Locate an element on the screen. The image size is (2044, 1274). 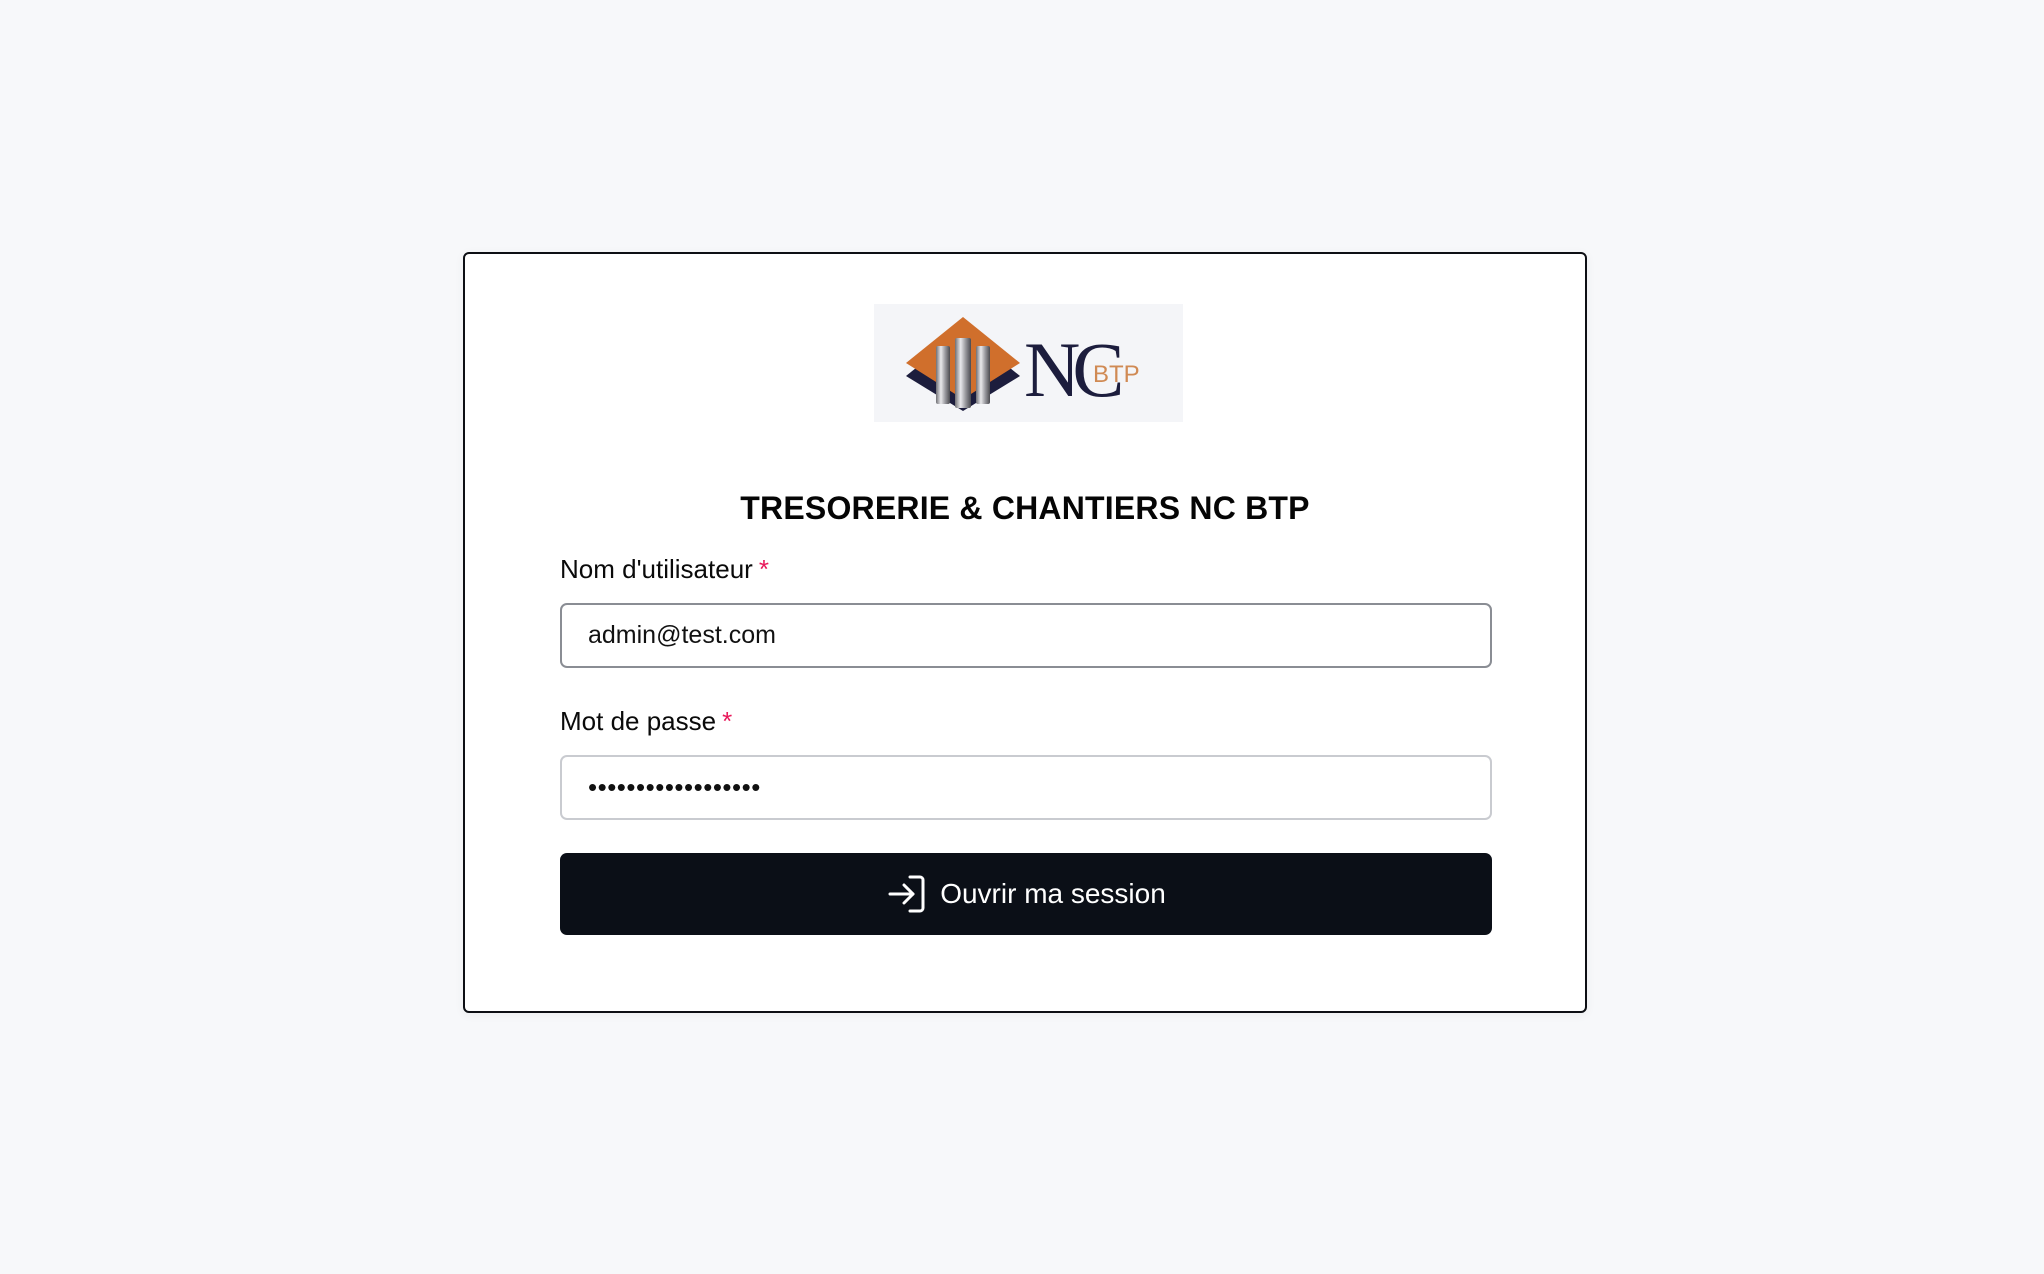
username-label: Nom d'utilisateur * is located at coordinates (664, 569).